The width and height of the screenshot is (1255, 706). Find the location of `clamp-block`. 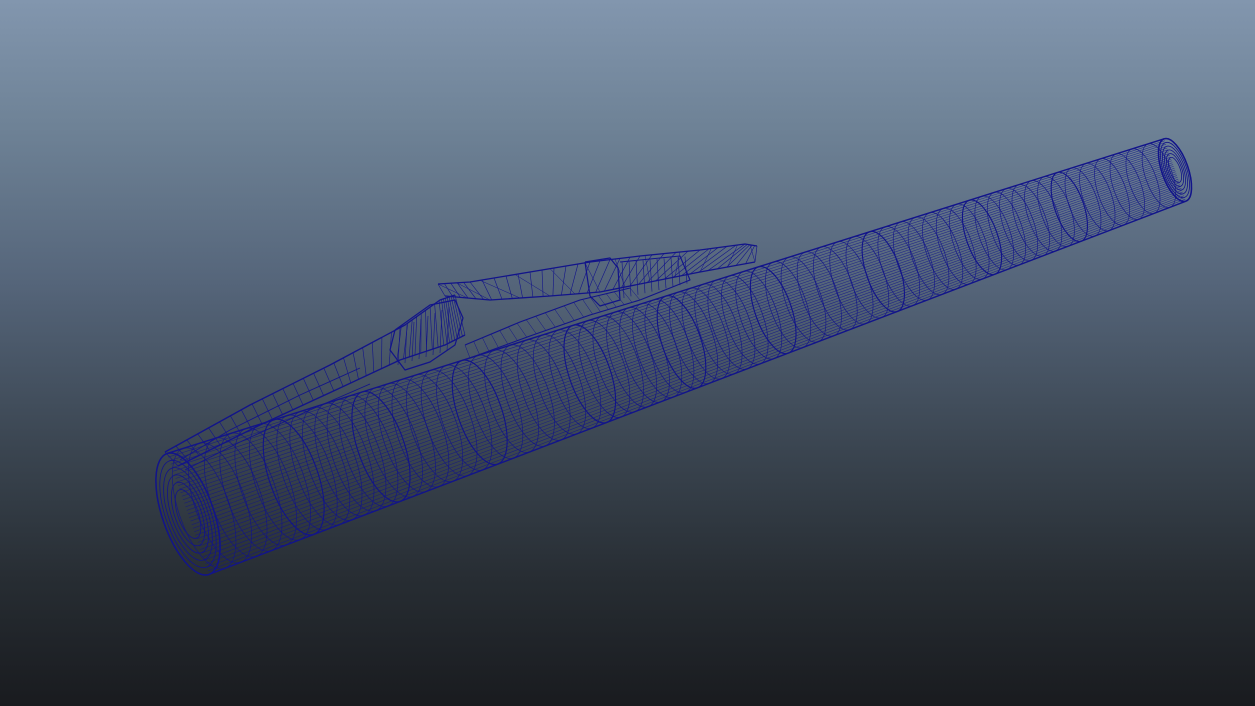

clamp-block is located at coordinates (602, 282).